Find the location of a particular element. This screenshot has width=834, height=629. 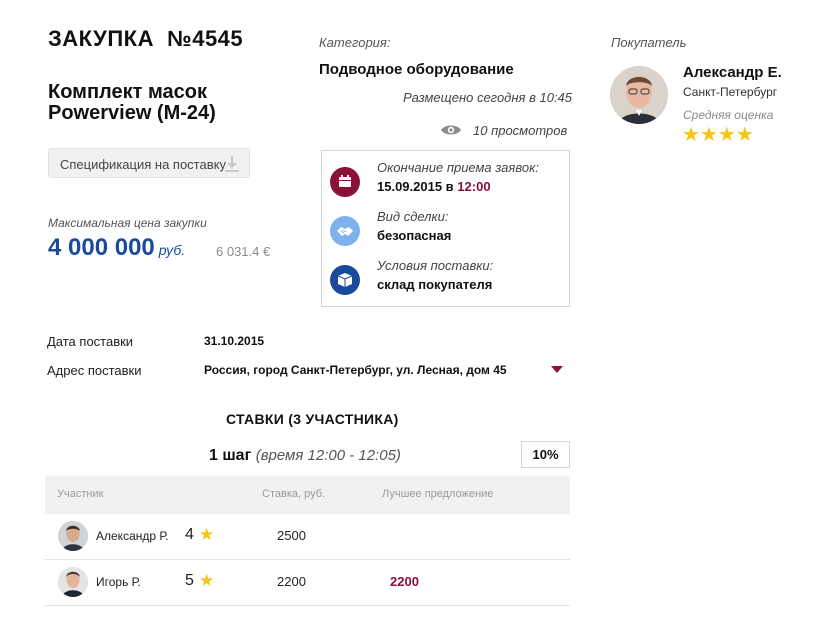

specification-button: Спецификация на поставку is located at coordinates (149, 163).